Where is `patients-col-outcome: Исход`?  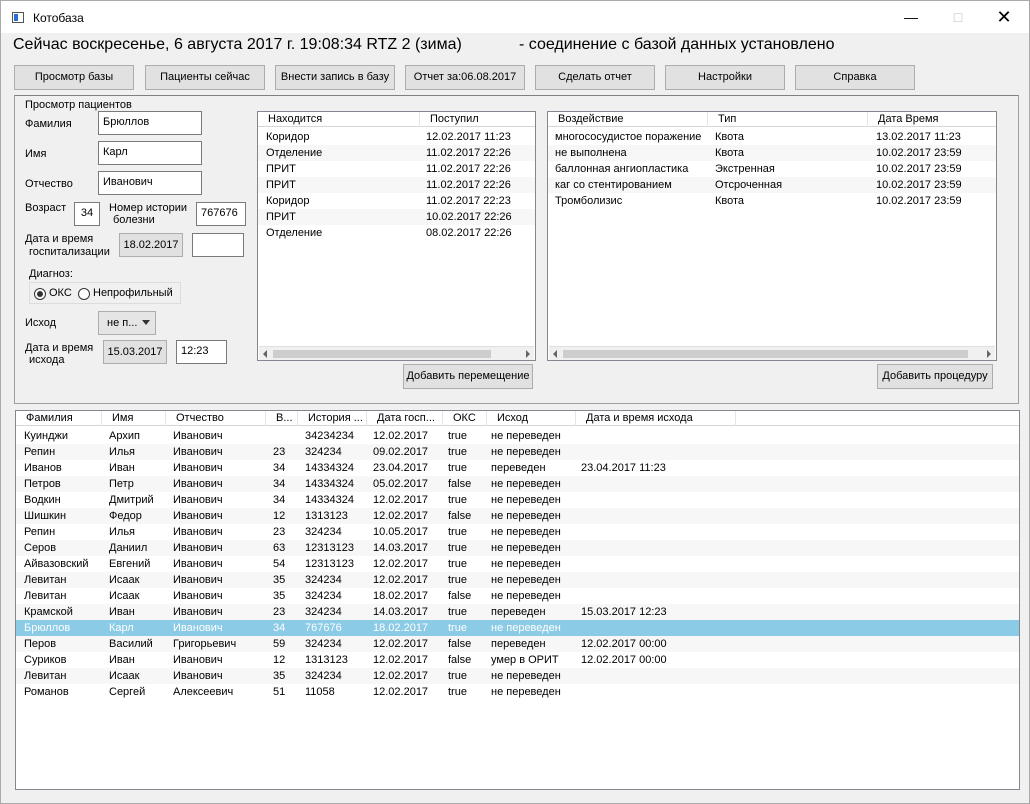 patients-col-outcome: Исход is located at coordinates (531, 418).